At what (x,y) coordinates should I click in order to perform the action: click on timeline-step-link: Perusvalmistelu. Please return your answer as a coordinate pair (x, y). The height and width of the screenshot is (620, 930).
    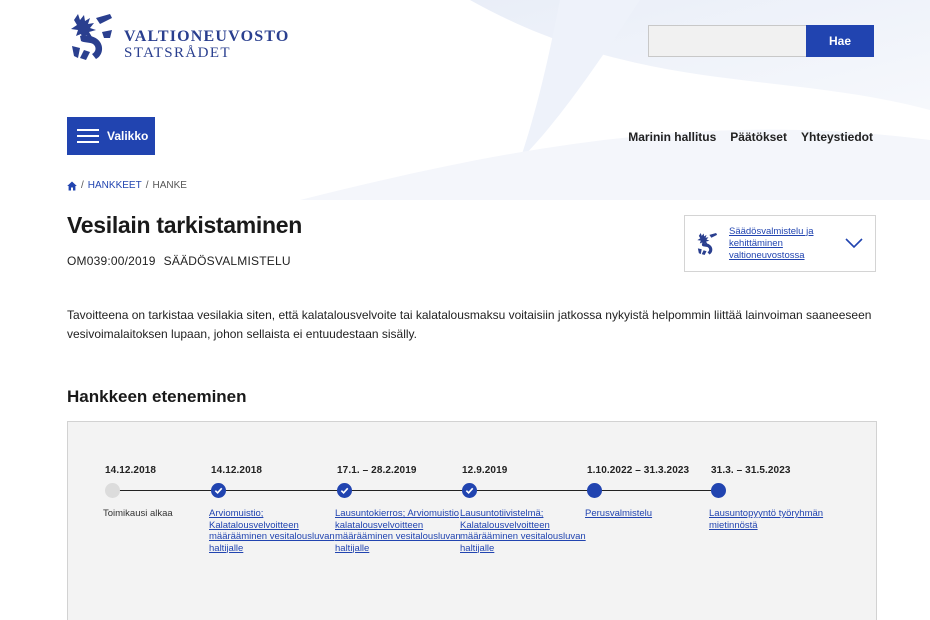
    Looking at the image, I should click on (648, 514).